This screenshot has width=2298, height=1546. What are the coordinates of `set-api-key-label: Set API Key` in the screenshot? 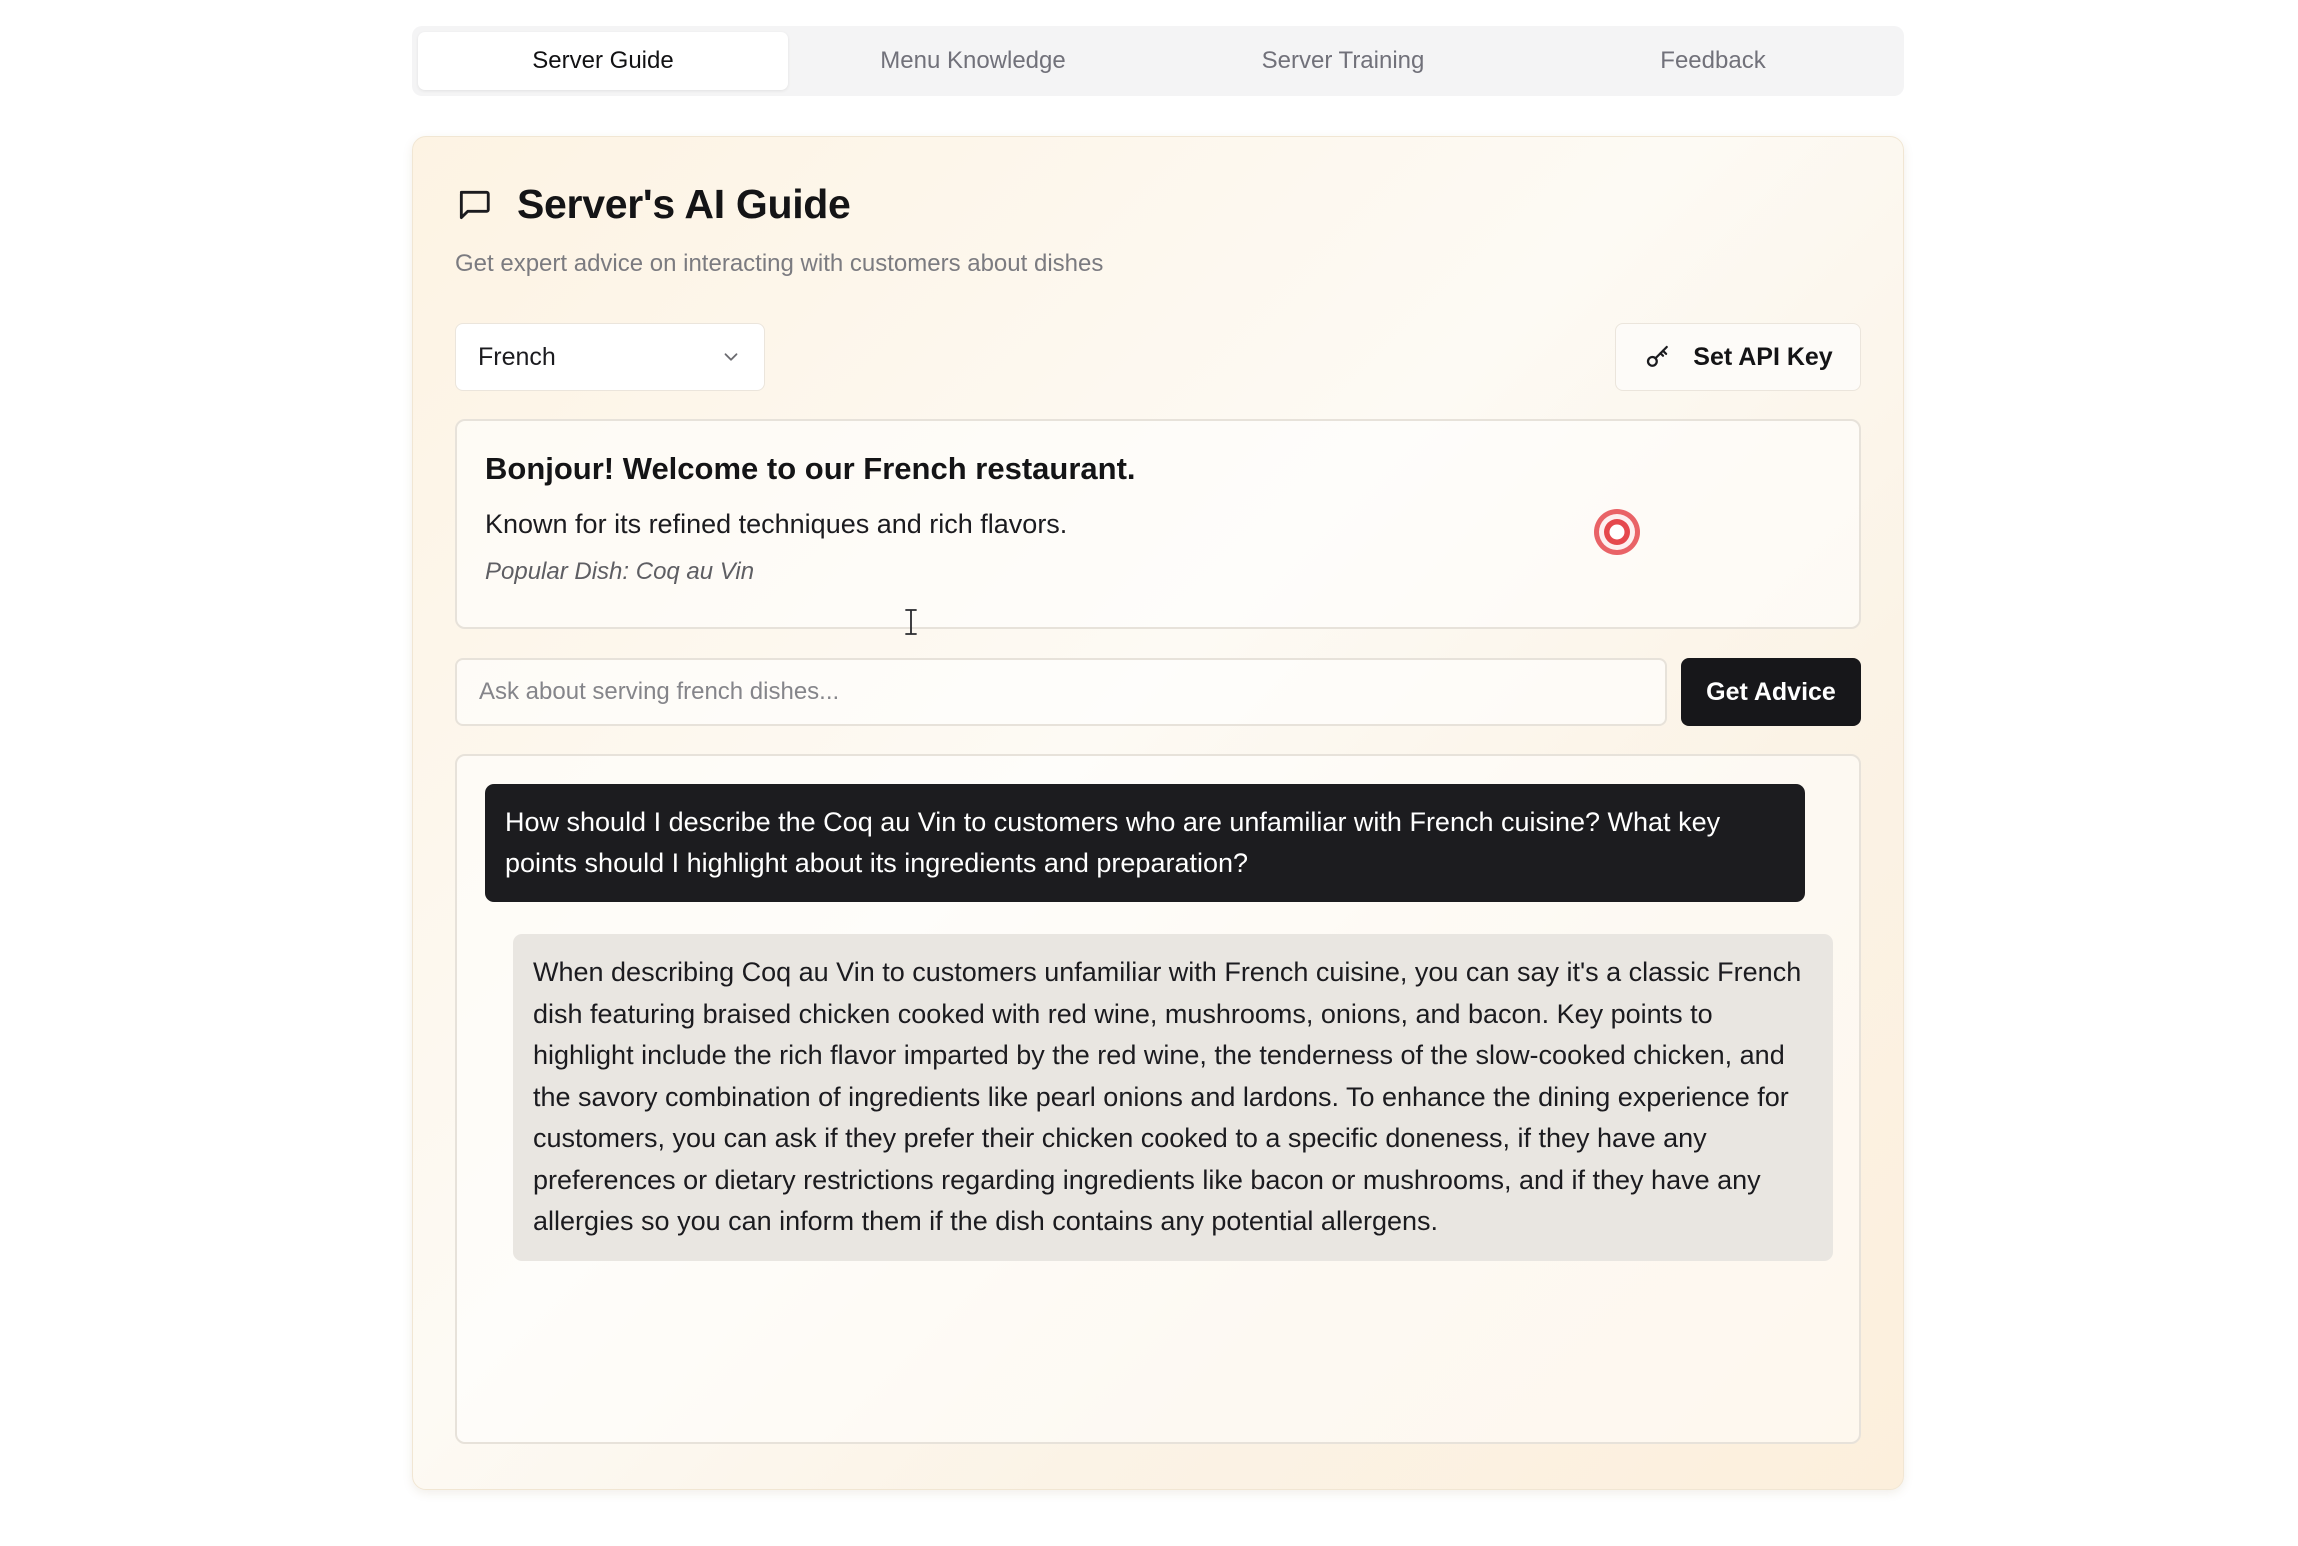 It's located at (1763, 356).